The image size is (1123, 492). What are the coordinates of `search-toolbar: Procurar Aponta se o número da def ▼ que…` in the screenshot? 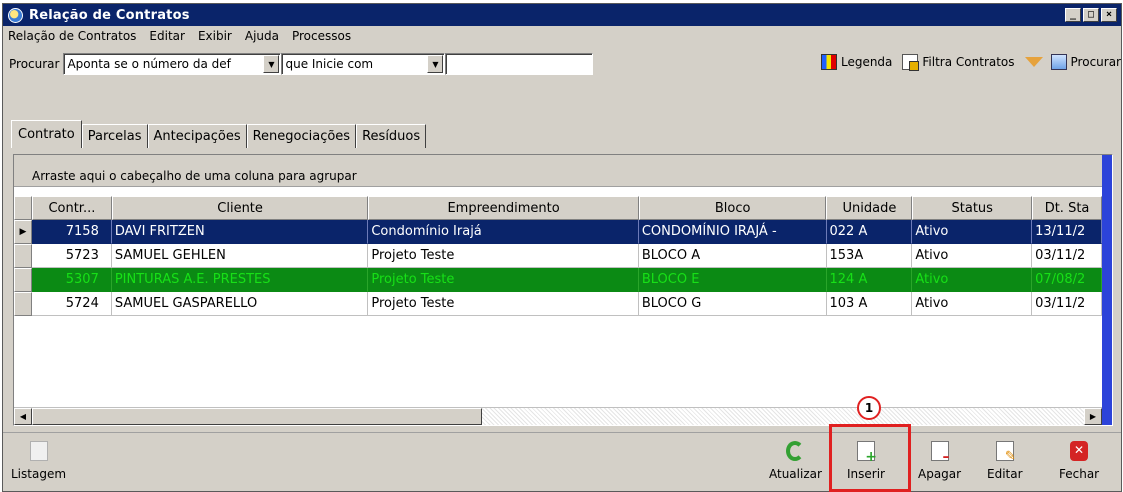 It's located at (562, 64).